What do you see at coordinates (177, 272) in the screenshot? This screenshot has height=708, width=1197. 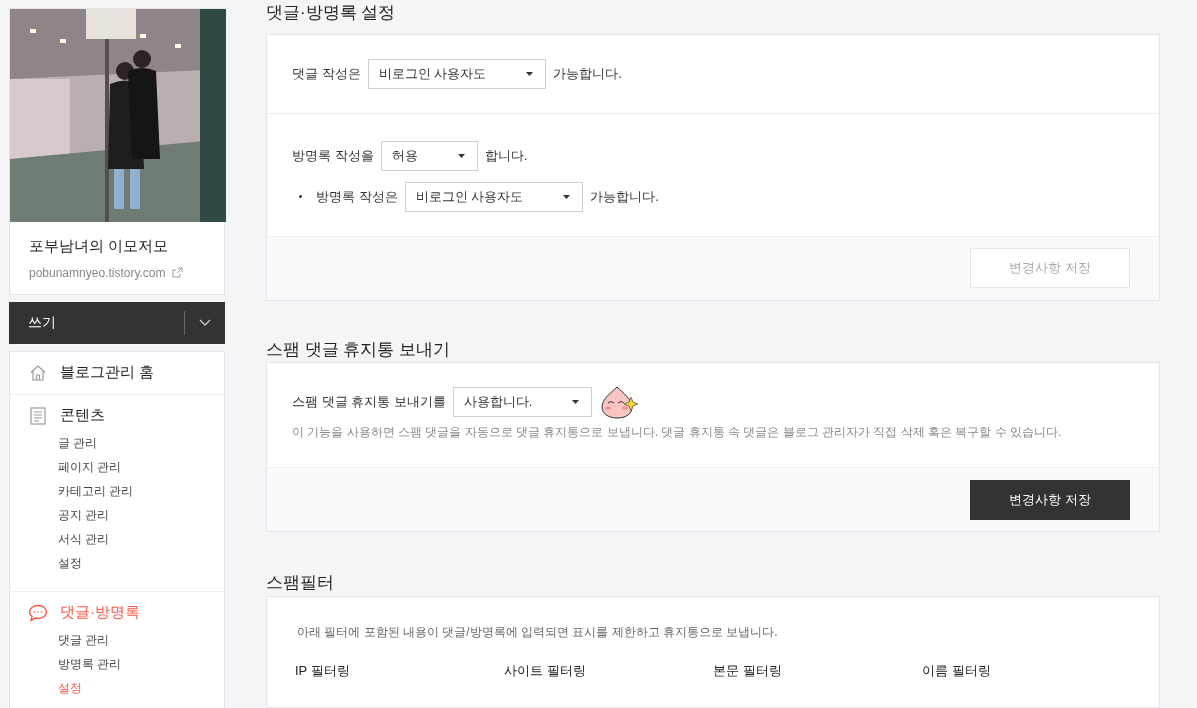 I see `external-link-icon` at bounding box center [177, 272].